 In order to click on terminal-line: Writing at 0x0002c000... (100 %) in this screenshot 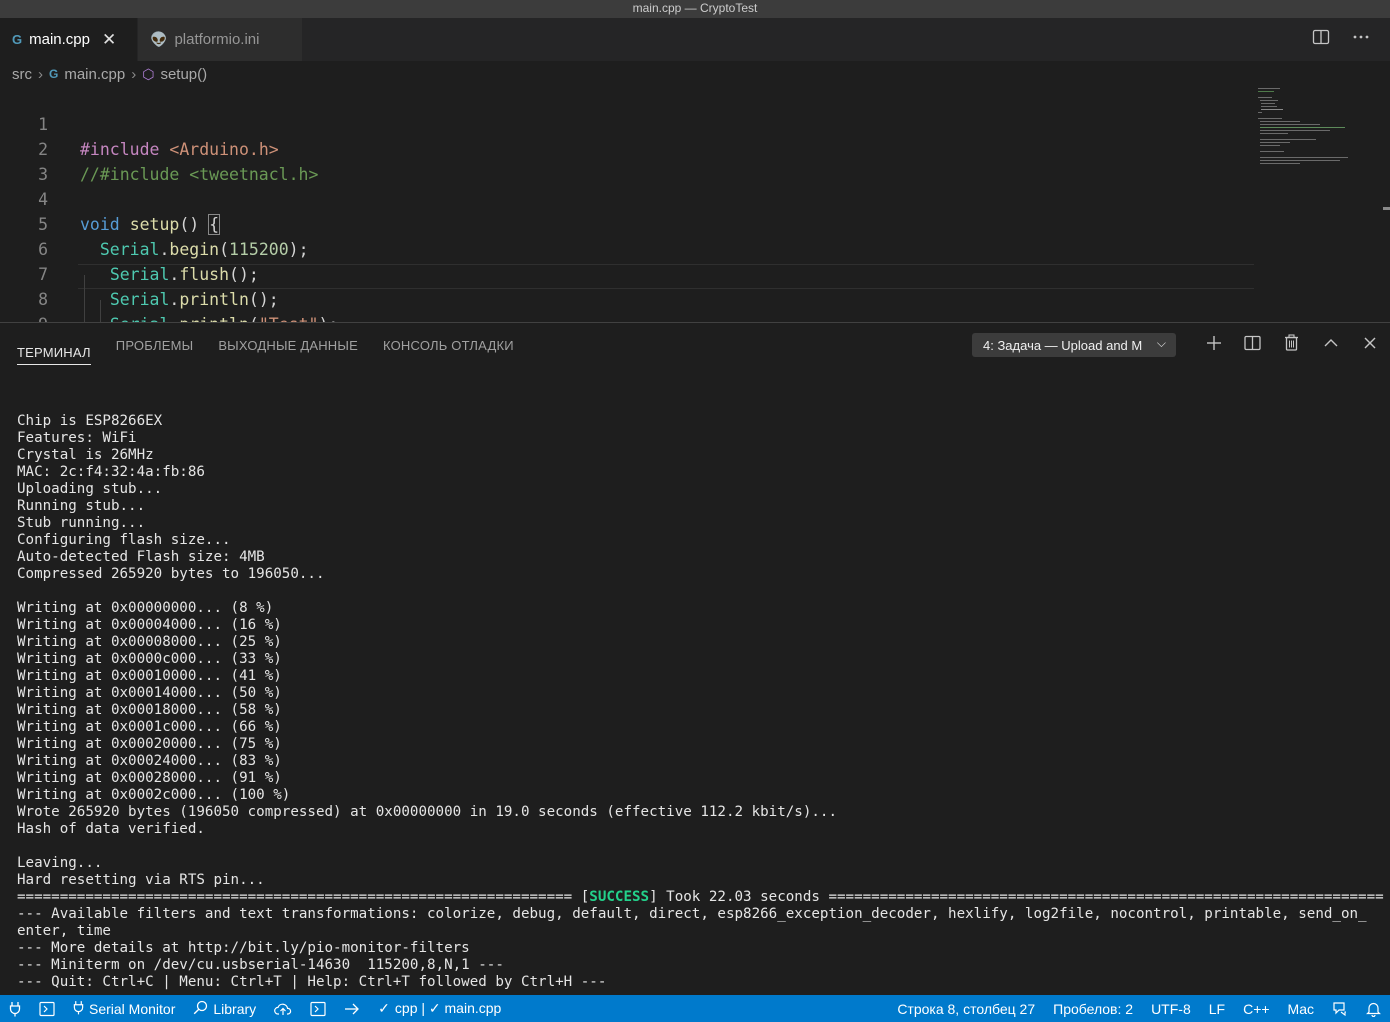, I will do `click(154, 795)`.